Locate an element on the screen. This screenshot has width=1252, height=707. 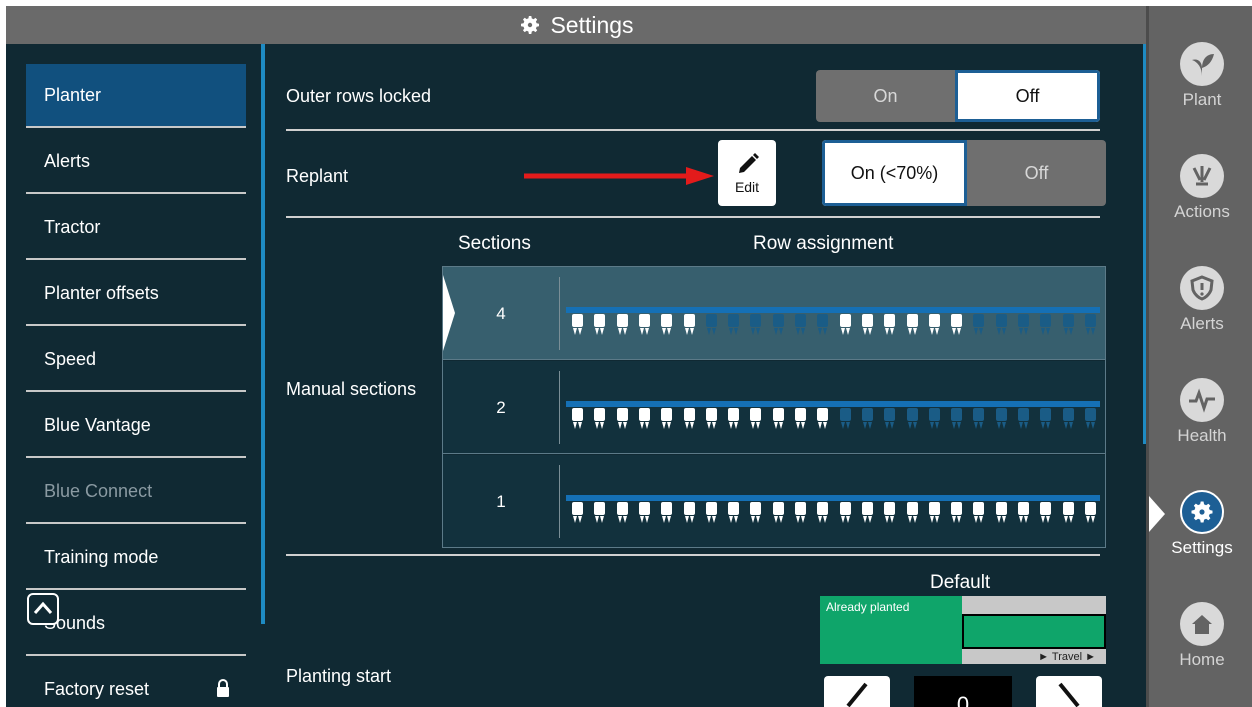
chevron-right-icon is located at coordinates (1069, 694).